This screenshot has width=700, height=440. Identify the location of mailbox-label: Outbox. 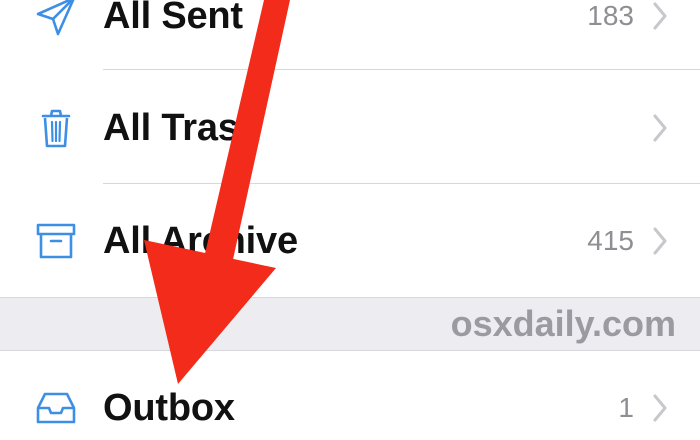
(169, 408).